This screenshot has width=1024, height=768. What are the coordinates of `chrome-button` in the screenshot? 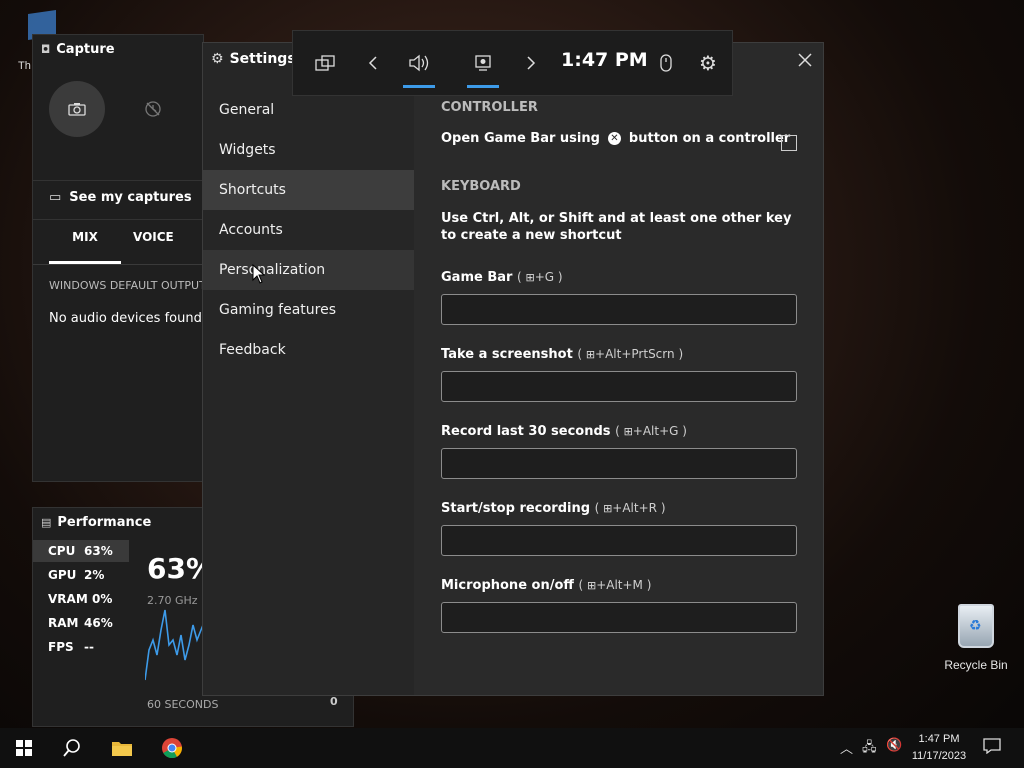 It's located at (172, 748).